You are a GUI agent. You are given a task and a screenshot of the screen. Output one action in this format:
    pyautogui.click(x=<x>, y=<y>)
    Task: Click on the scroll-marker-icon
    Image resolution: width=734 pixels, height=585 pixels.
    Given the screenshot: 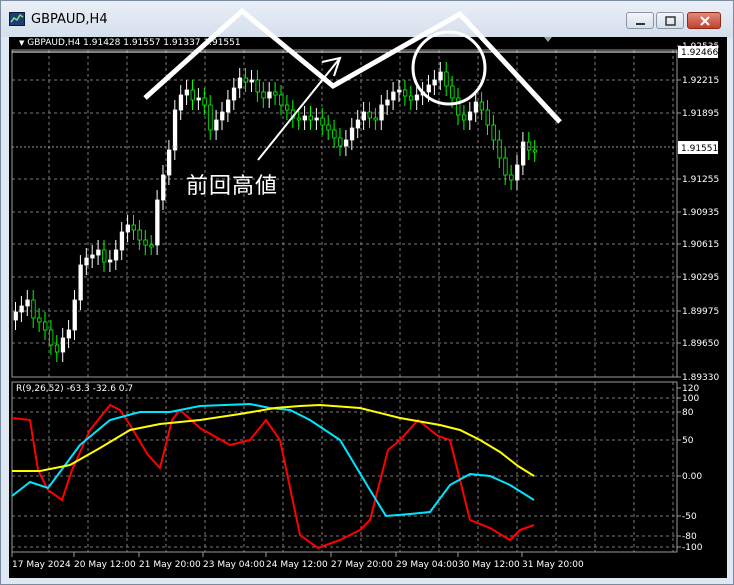 What is the action you would take?
    pyautogui.click(x=548, y=39)
    